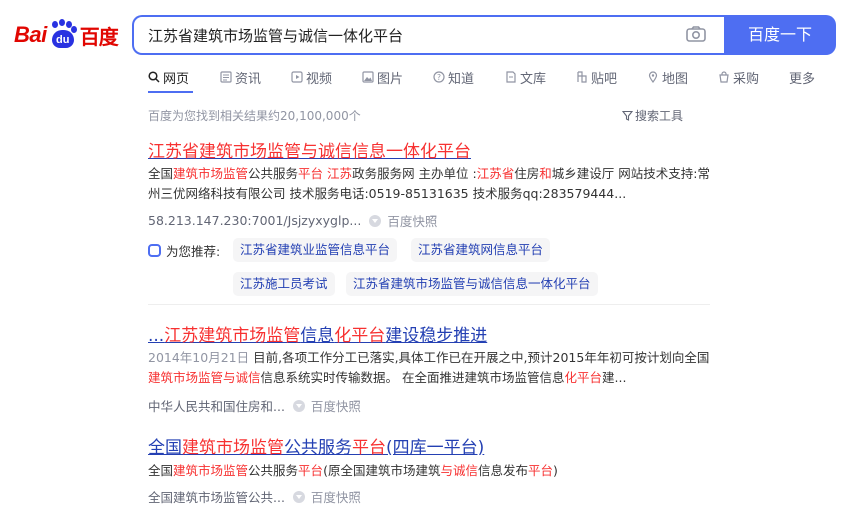 Image resolution: width=849 pixels, height=506 pixels. I want to click on result-count: 百度为您找到相关结果约20,100,000个, so click(254, 116).